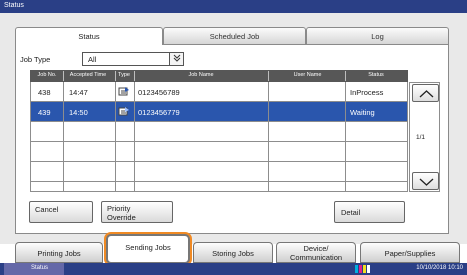 This screenshot has height=275, width=467. Describe the element at coordinates (35, 59) in the screenshot. I see `job-type-label: Job Type` at that location.